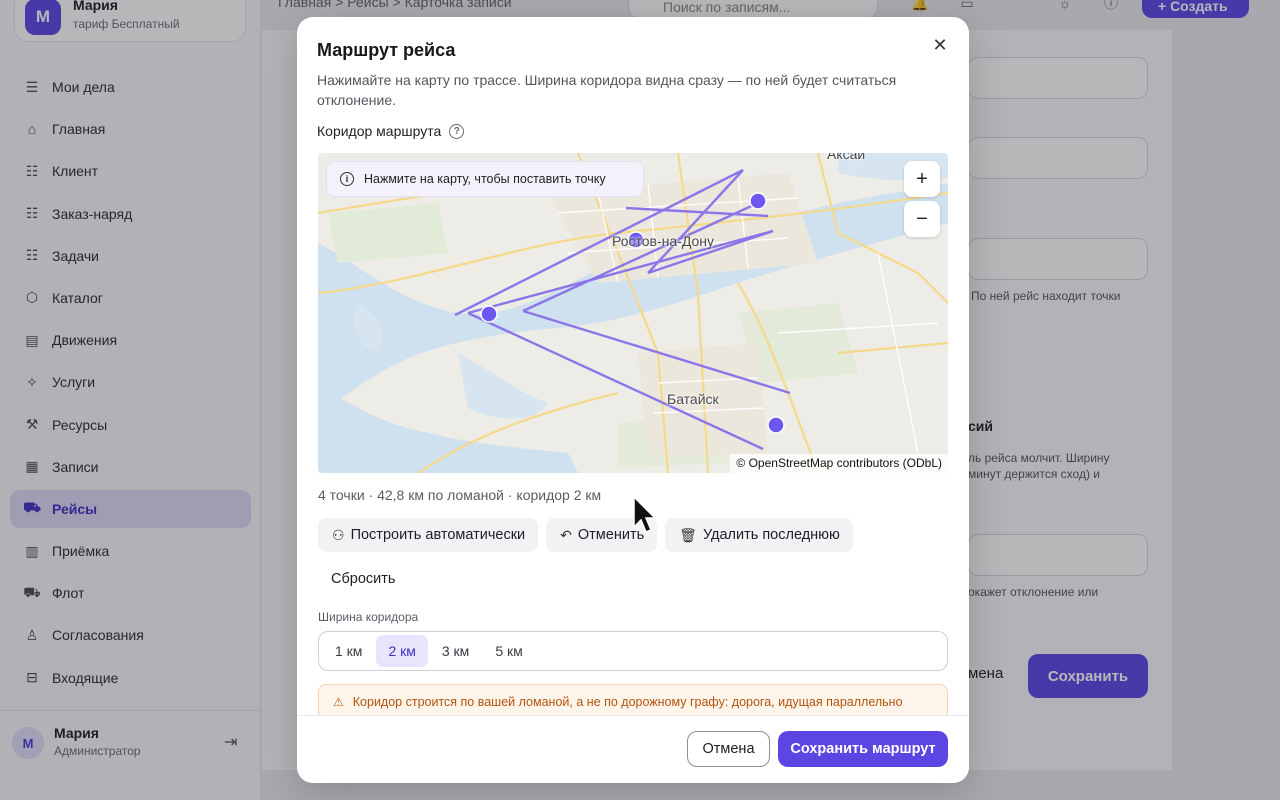 This screenshot has height=800, width=1280. Describe the element at coordinates (338, 534) in the screenshot. I see `route-icon: ⚇` at that location.